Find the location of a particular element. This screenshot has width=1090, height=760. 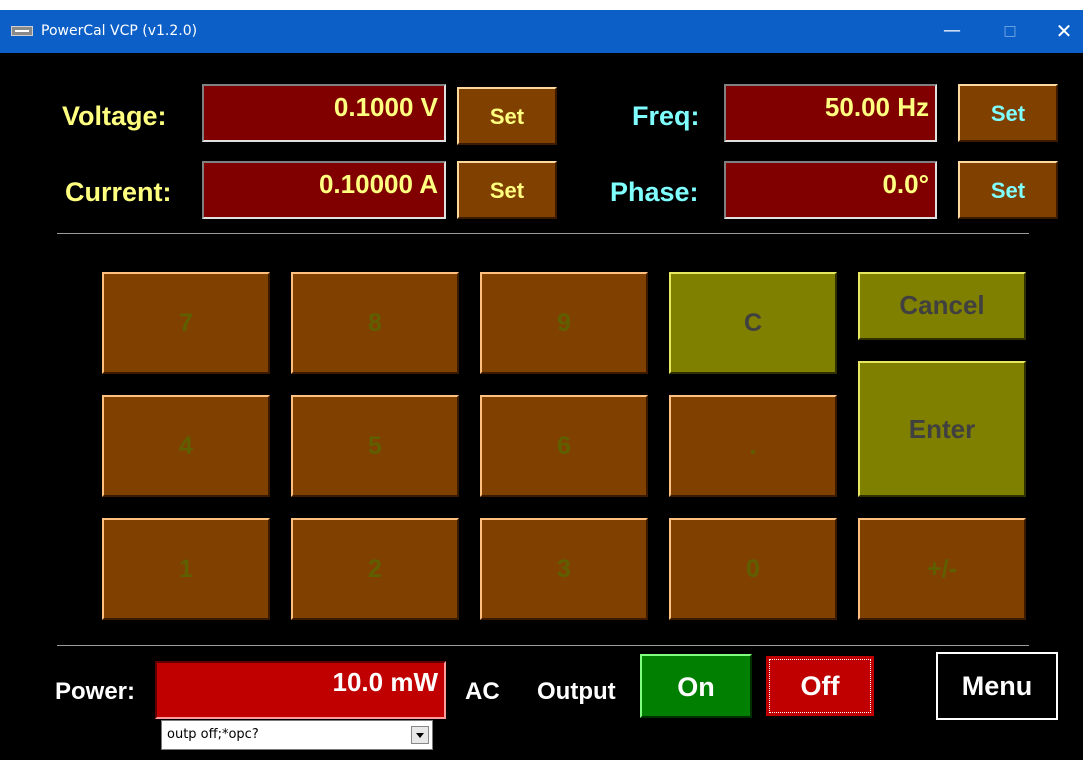

enter-button: Enter is located at coordinates (942, 429).